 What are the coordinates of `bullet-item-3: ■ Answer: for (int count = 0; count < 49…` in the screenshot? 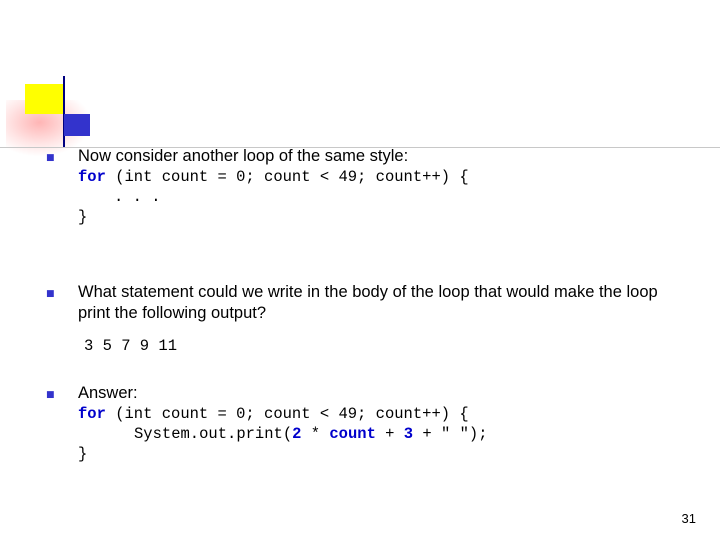 It's located at (366, 424).